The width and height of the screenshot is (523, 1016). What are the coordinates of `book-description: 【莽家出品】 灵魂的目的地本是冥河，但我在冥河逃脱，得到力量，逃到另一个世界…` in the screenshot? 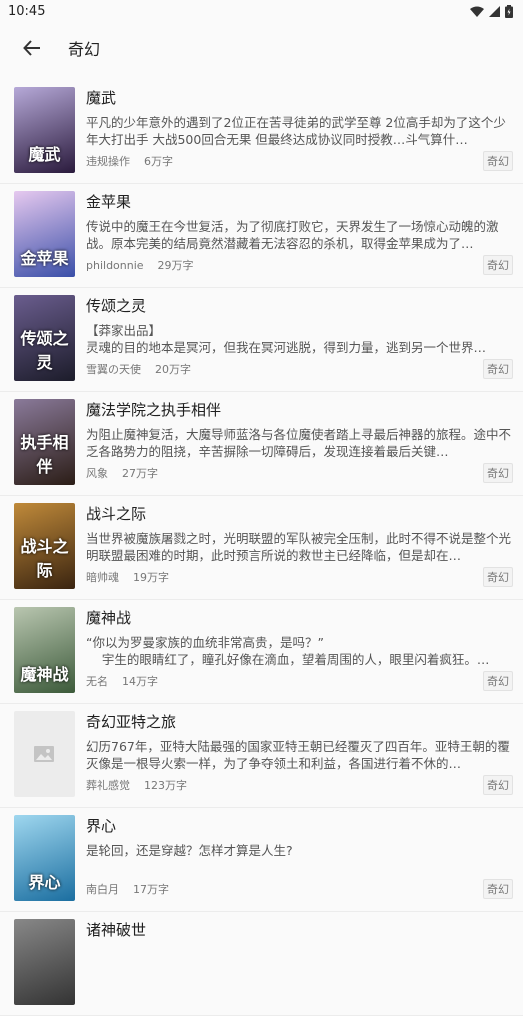 It's located at (286, 339).